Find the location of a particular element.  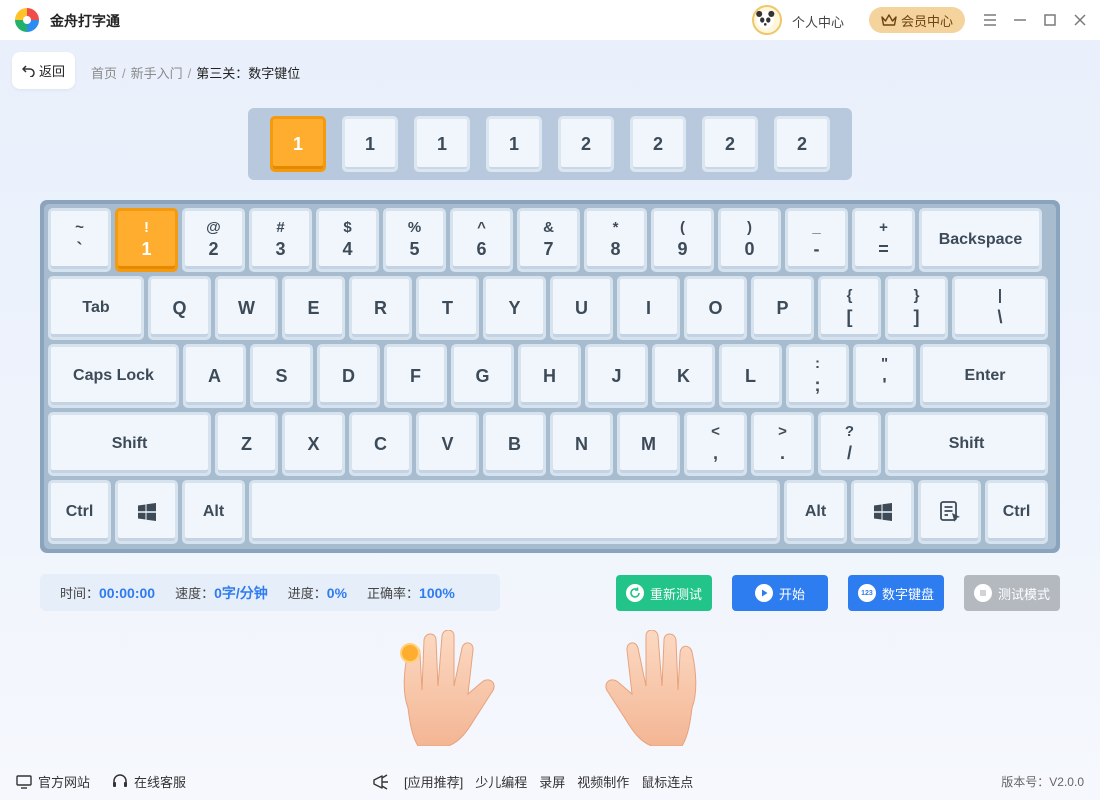

test-mode-button: 测试模式 is located at coordinates (1012, 593).